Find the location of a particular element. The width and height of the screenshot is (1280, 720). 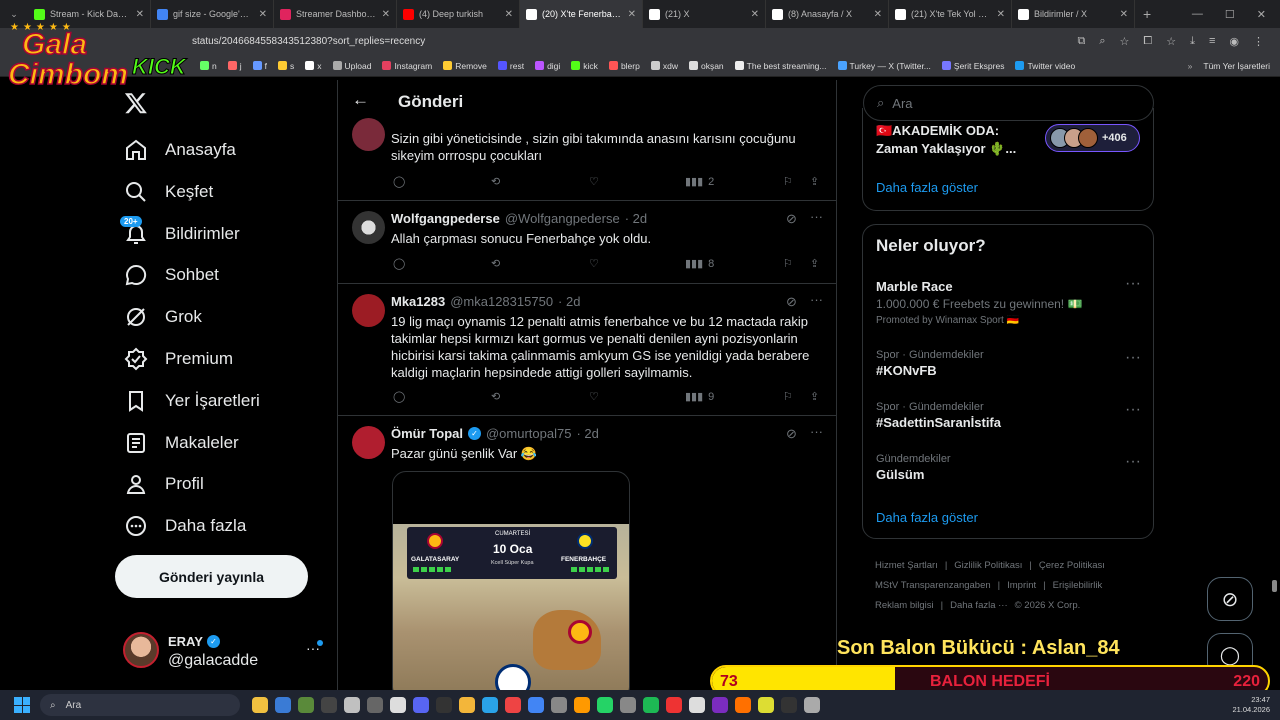

footer-link: Imprint is located at coordinates (1021, 586).